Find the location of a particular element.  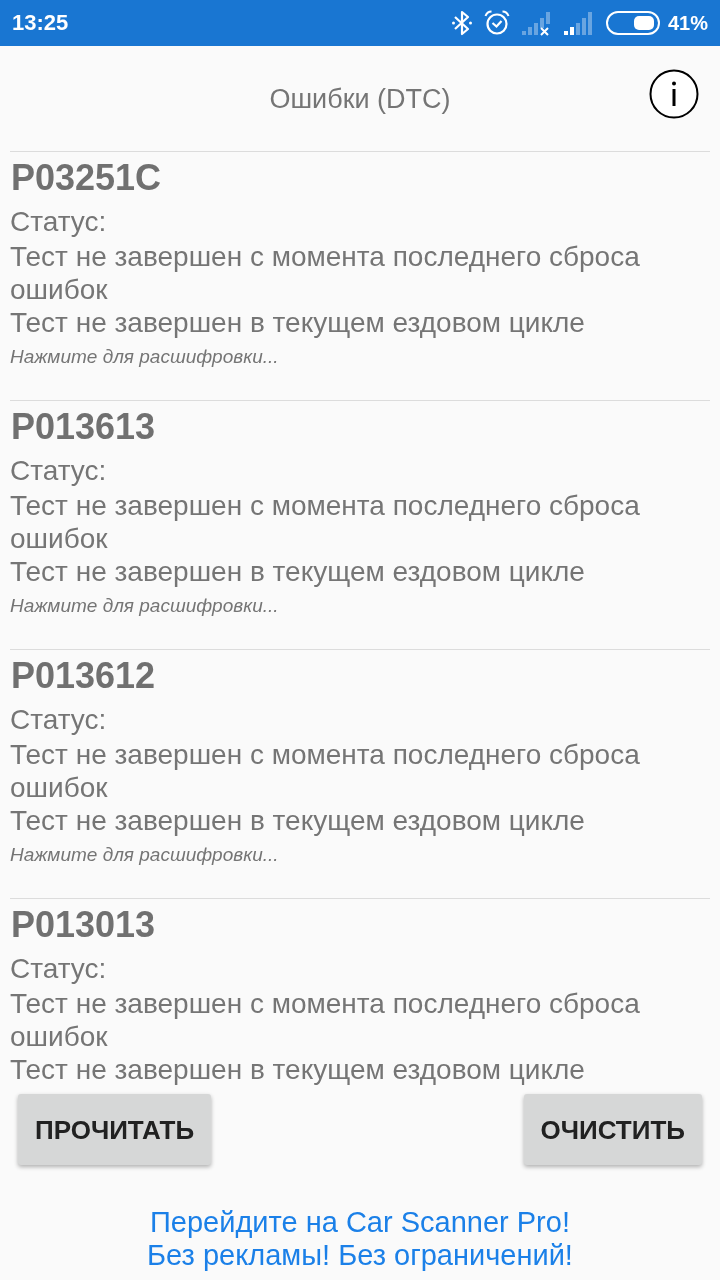

info-icon is located at coordinates (674, 94).